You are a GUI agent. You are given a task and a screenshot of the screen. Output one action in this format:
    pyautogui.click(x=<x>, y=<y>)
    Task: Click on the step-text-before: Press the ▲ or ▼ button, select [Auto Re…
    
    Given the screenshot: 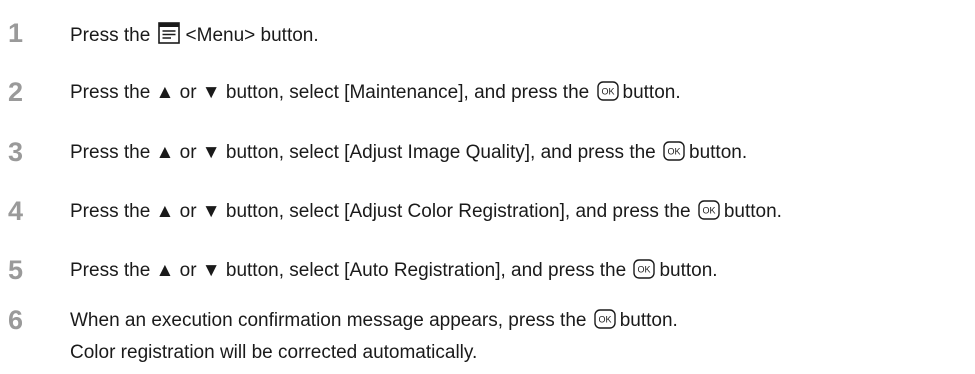 What is the action you would take?
    pyautogui.click(x=348, y=270)
    